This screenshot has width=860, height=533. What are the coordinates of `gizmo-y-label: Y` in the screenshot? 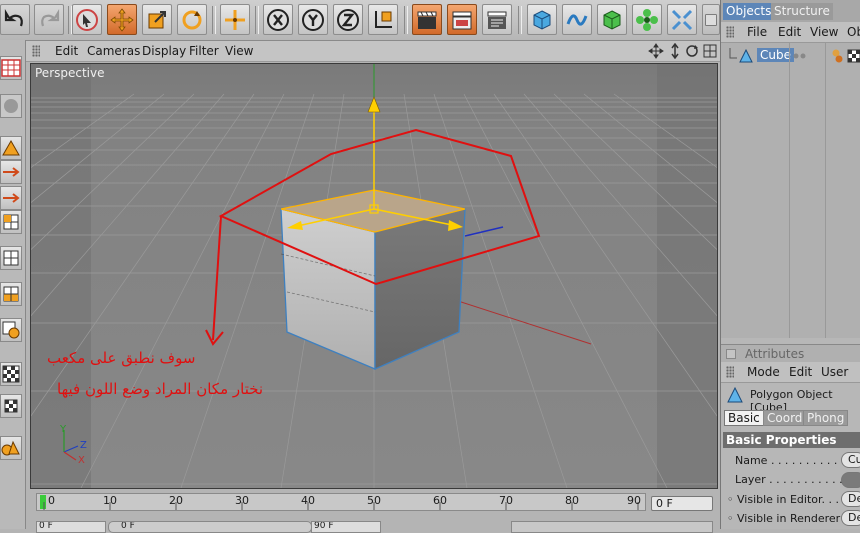 It's located at (63, 429).